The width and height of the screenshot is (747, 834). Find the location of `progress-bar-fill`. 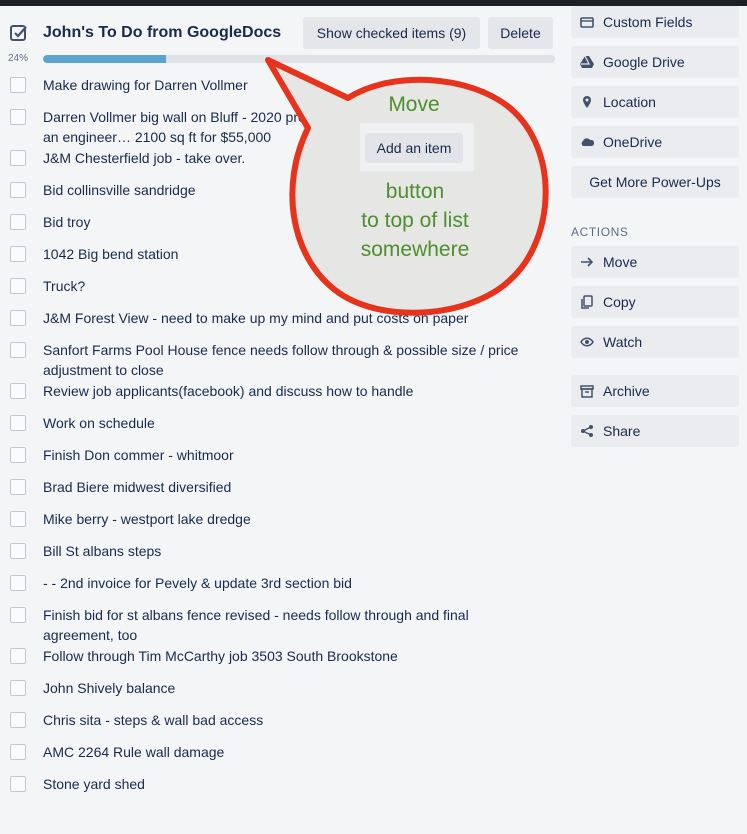

progress-bar-fill is located at coordinates (104, 59).